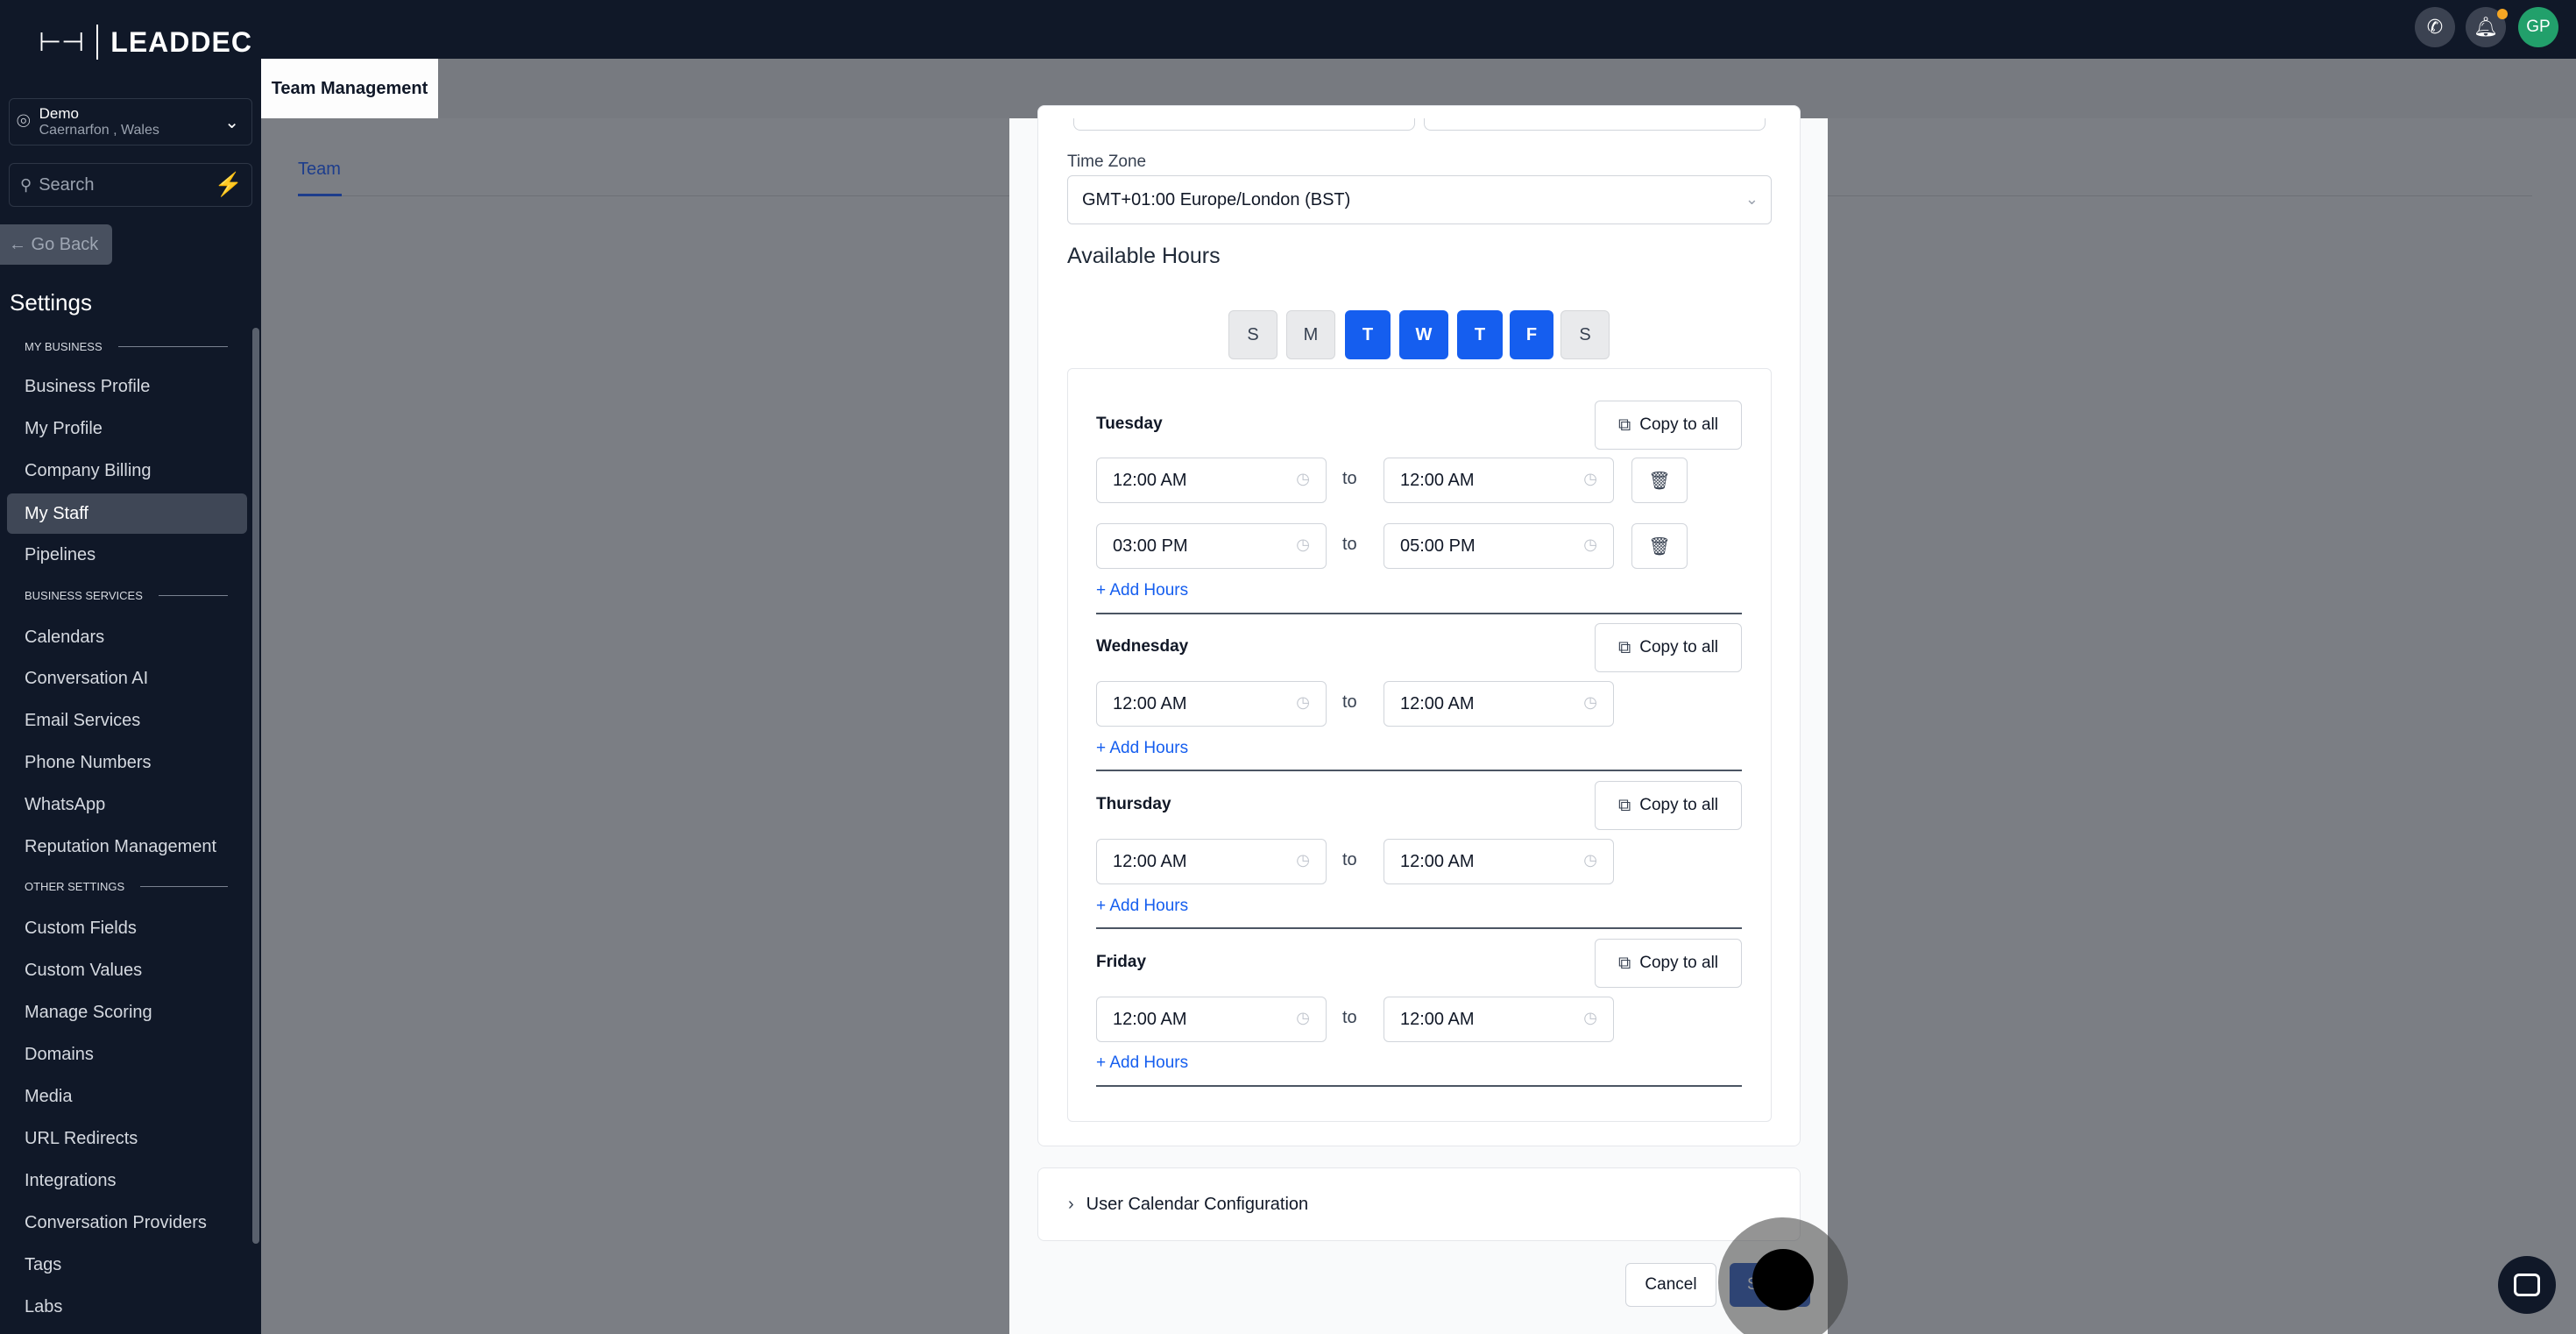 This screenshot has width=2576, height=1334. I want to click on sidebar-item-email-services: Email Services, so click(82, 721).